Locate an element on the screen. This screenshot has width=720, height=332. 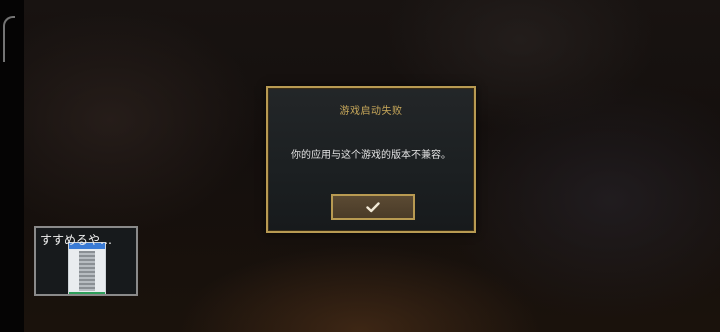
dialog-title: 游戏启动失败 is located at coordinates (371, 111).